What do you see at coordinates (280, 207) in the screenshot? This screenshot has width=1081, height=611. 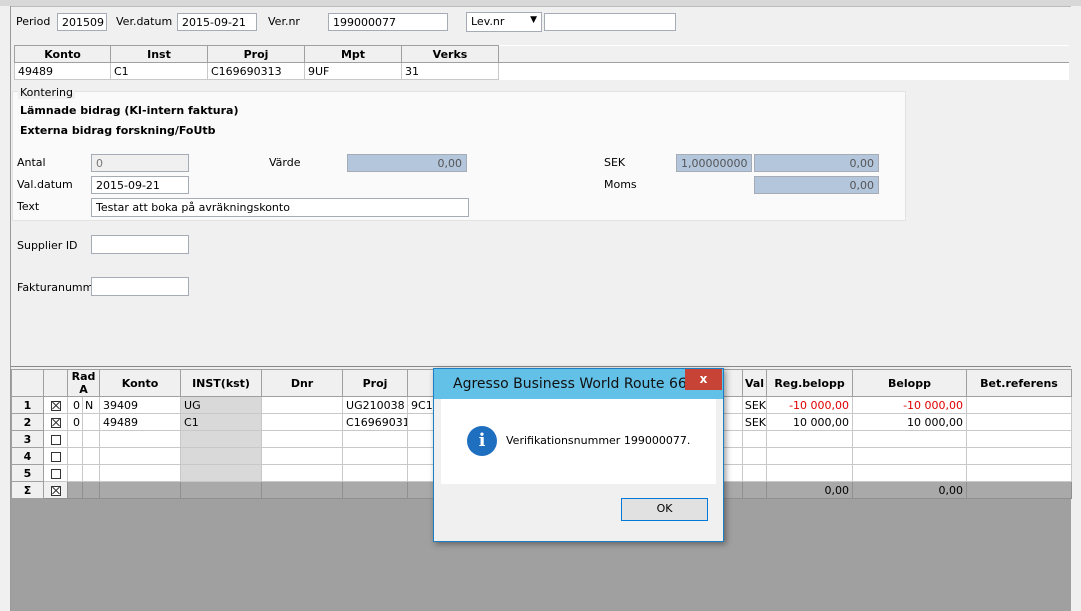 I see `text-input: Testar att boka på avräkningskonto` at bounding box center [280, 207].